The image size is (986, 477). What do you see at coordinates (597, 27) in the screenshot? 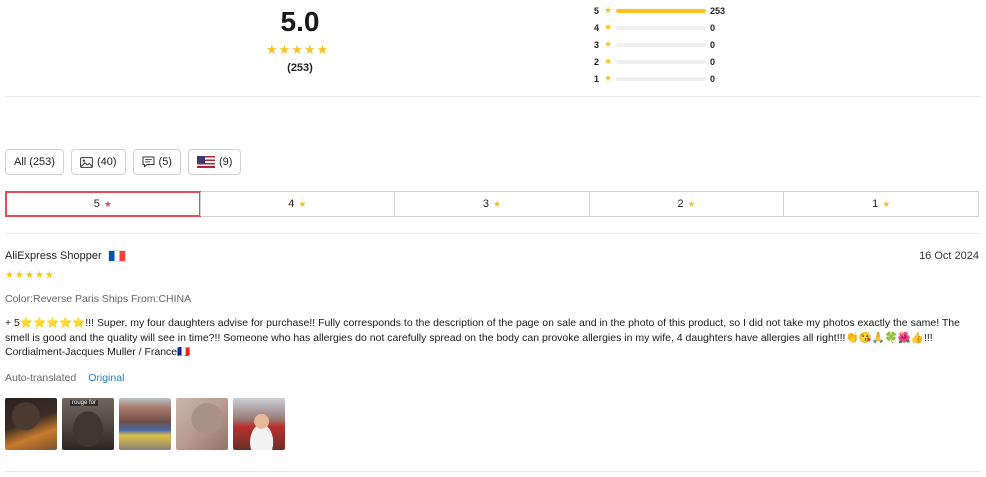
I see `distribution-stars: 4` at bounding box center [597, 27].